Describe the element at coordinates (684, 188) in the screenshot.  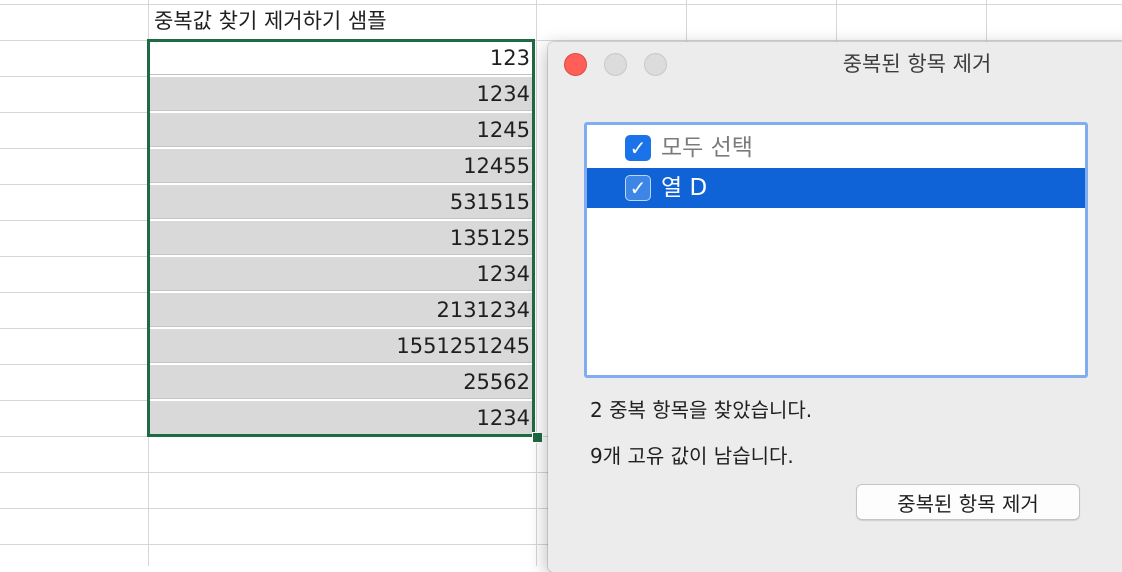
I see `list-item-label: 열 D` at that location.